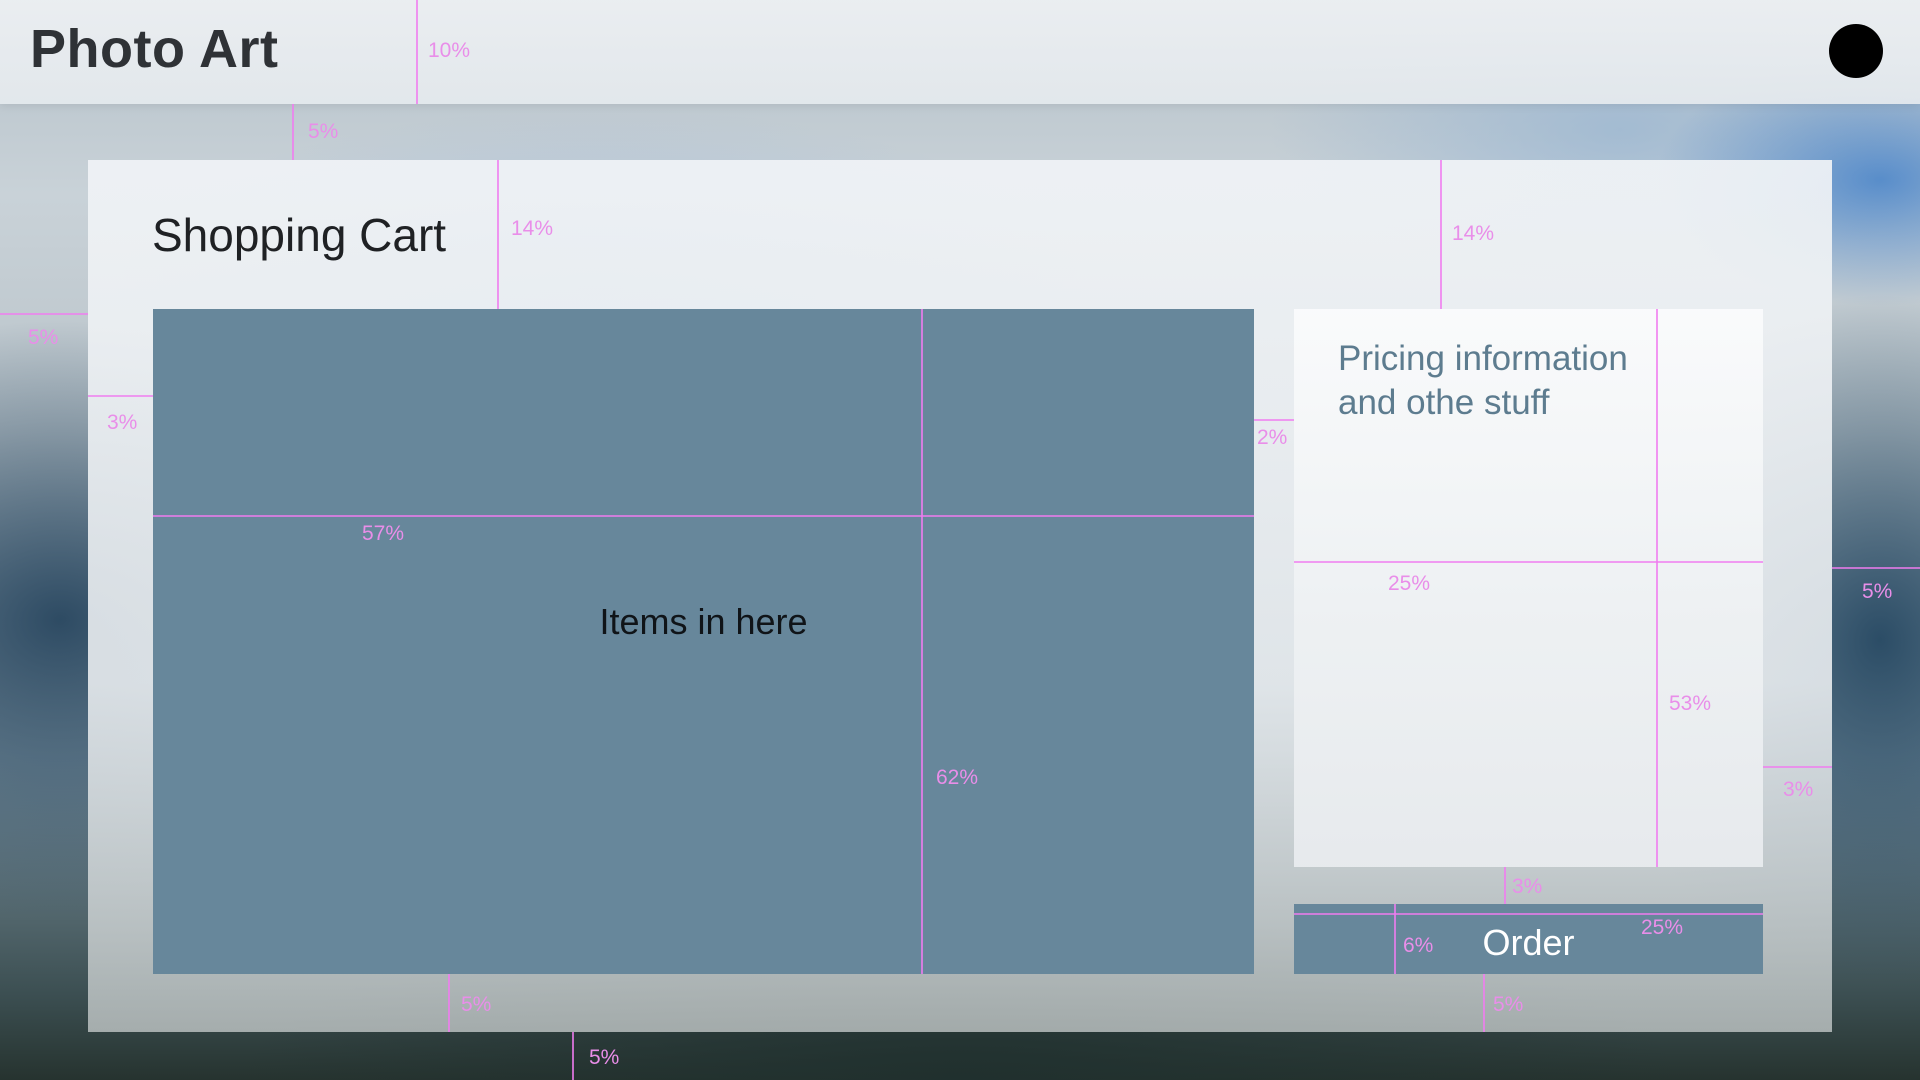  What do you see at coordinates (957, 777) in the screenshot?
I see `guide-label: 62%` at bounding box center [957, 777].